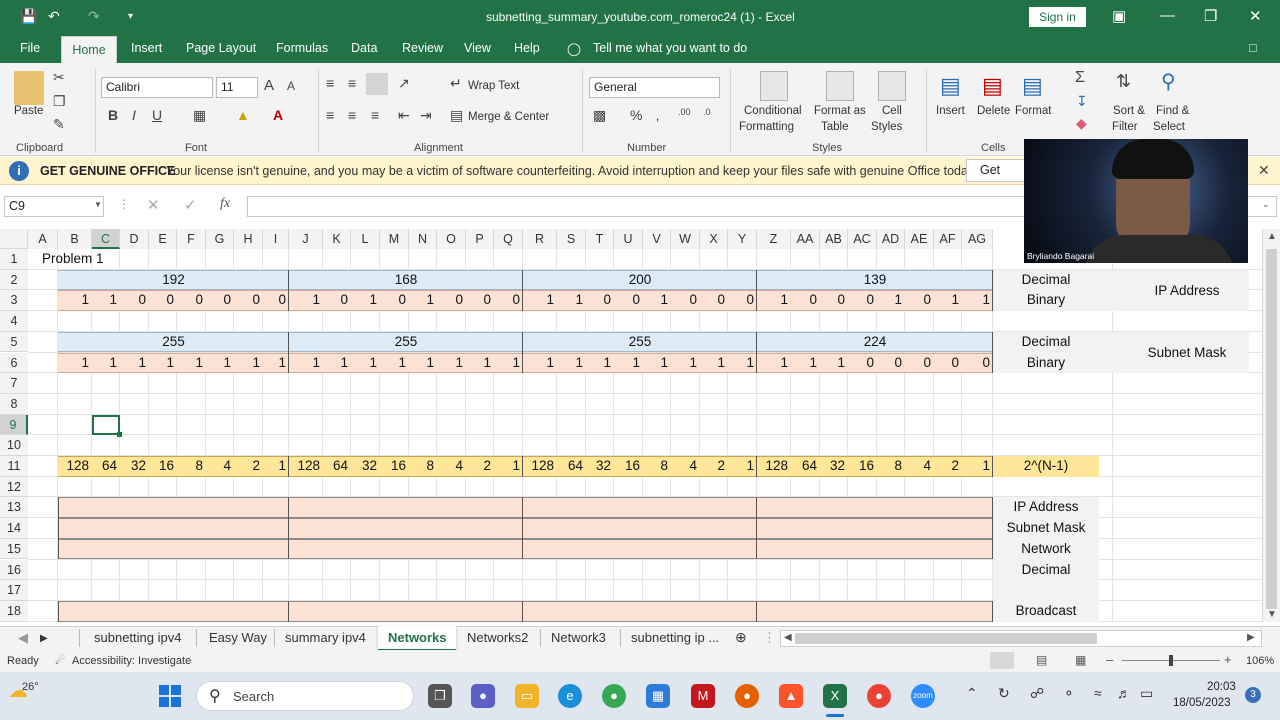  Describe the element at coordinates (892, 86) in the screenshot. I see `cell-styles-icon` at that location.